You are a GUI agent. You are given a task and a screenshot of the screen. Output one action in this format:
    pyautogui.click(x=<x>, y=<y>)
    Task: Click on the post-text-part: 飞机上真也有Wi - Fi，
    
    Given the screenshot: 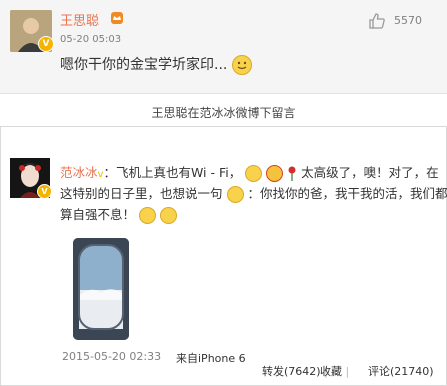 What is the action you would take?
    pyautogui.click(x=178, y=172)
    